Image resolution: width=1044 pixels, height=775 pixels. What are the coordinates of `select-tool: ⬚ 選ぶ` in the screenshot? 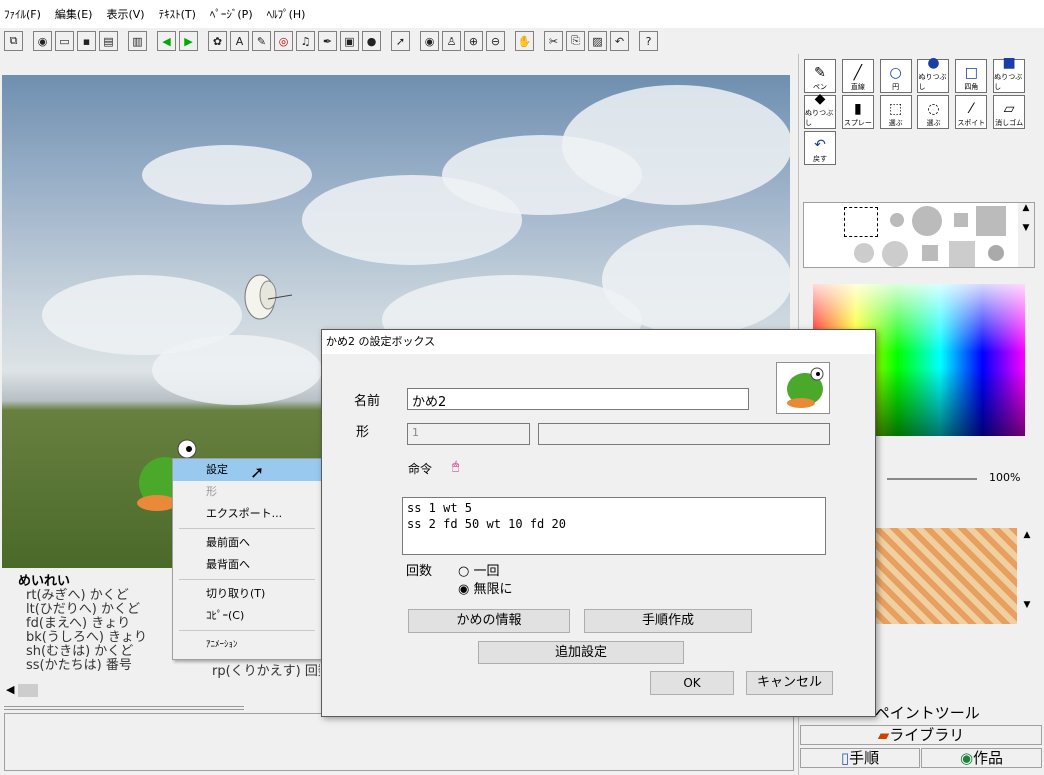 It's located at (895, 112).